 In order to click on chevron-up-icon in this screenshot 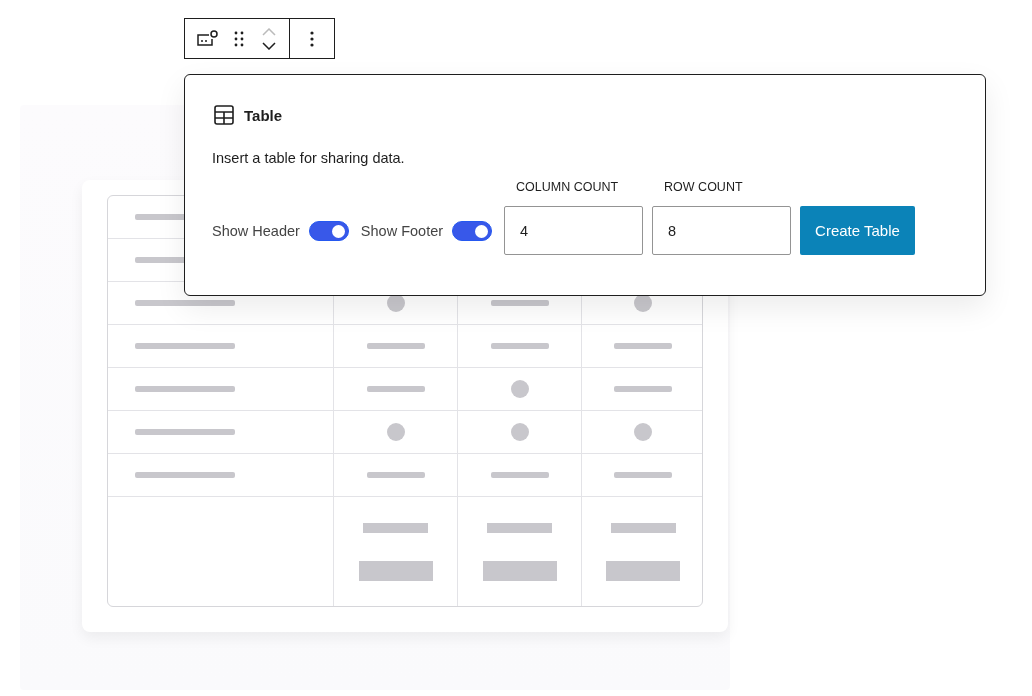, I will do `click(269, 31)`.